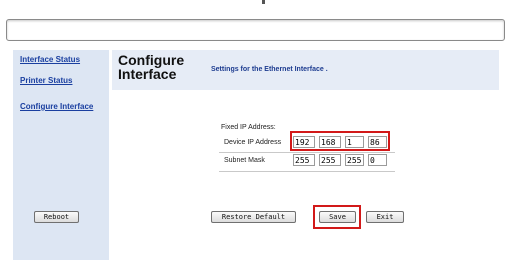 The height and width of the screenshot is (272, 513). I want to click on subnet-mask-label: Subnet Mask, so click(244, 160).